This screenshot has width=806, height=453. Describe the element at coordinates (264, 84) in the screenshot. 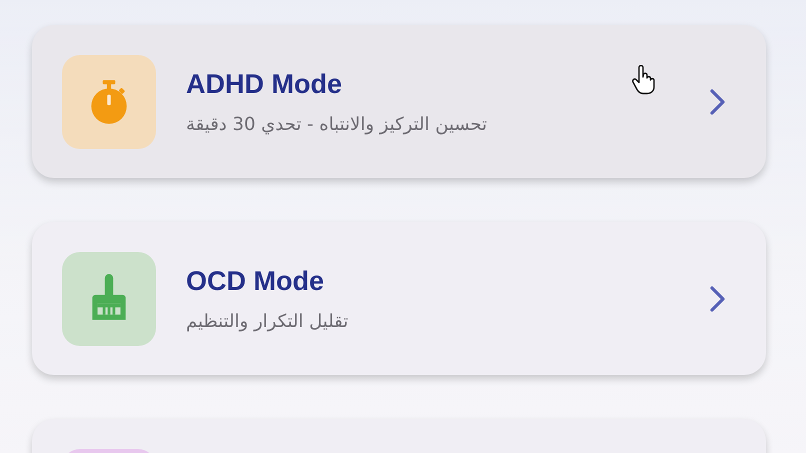

I see `mode-title: ADHD Mode` at that location.